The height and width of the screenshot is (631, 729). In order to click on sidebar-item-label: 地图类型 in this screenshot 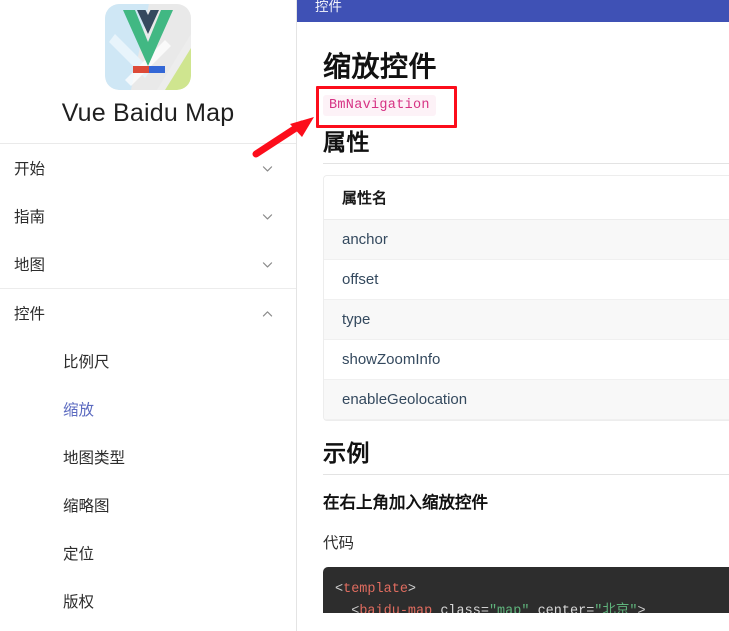, I will do `click(94, 458)`.